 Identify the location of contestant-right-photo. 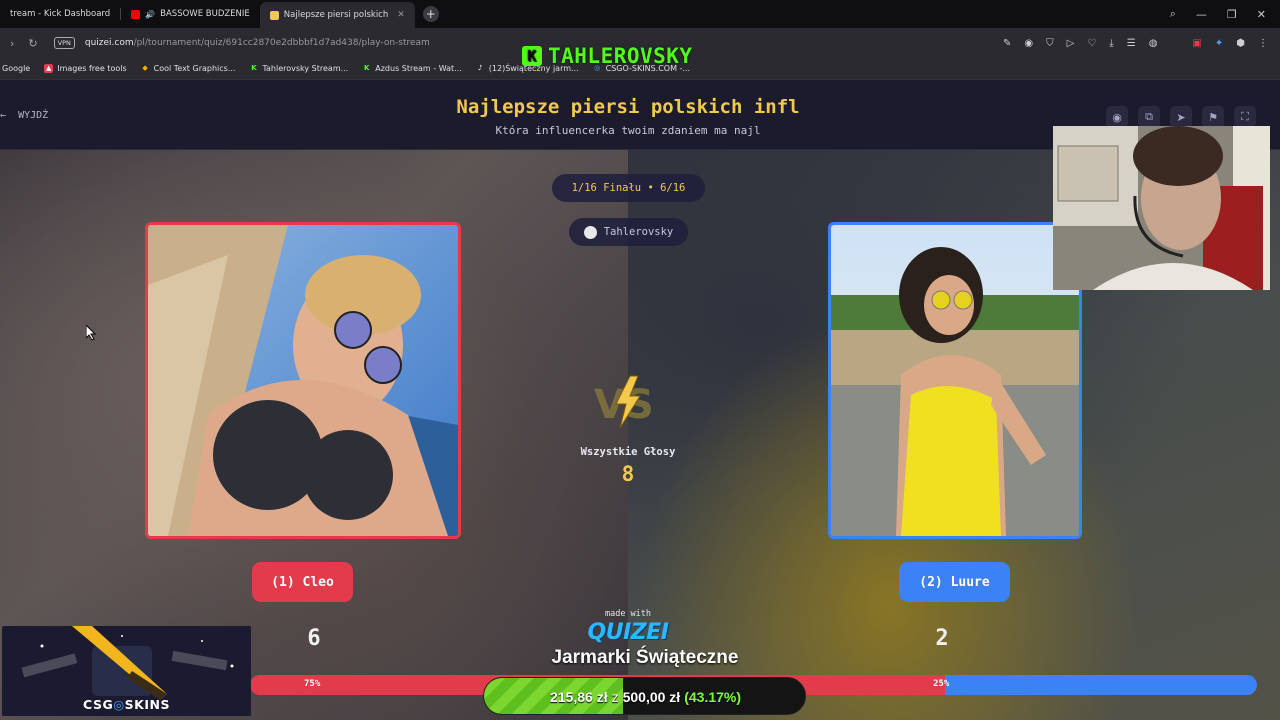
(955, 380).